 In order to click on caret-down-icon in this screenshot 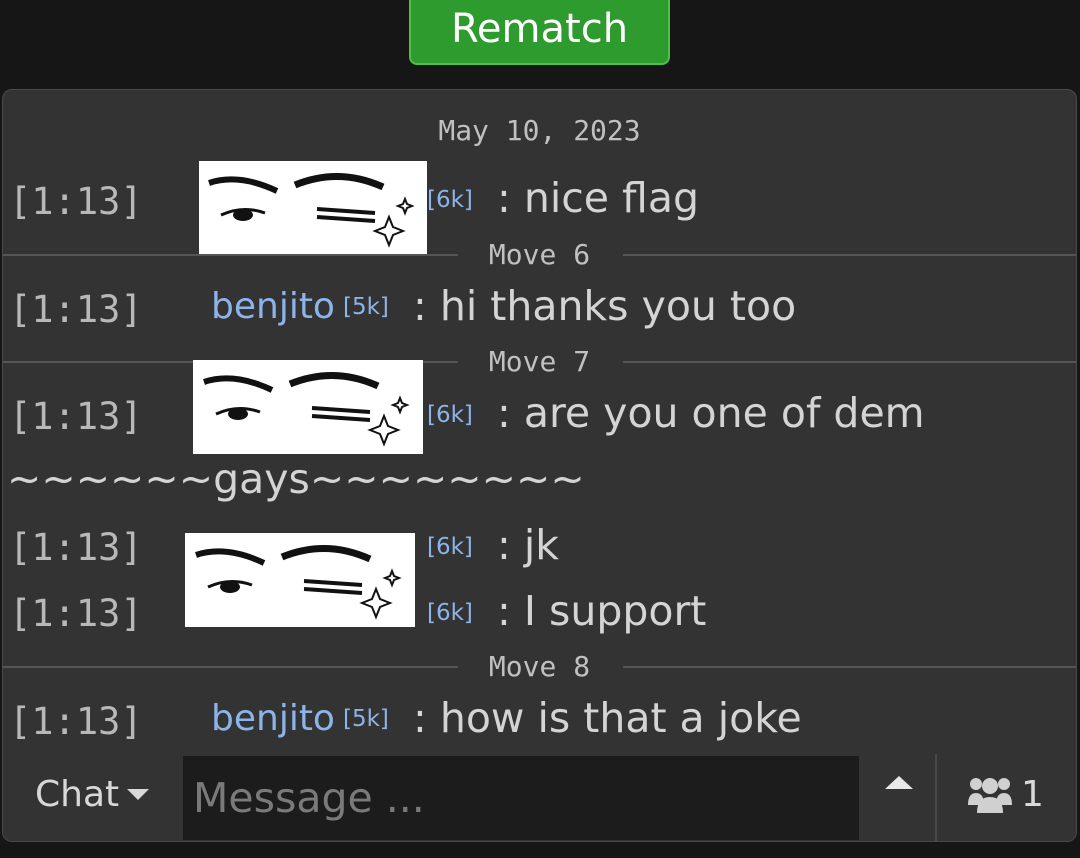, I will do `click(138, 794)`.